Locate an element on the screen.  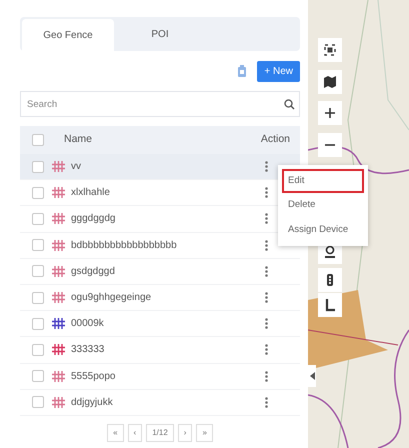
column-header: Name is located at coordinates (79, 140).